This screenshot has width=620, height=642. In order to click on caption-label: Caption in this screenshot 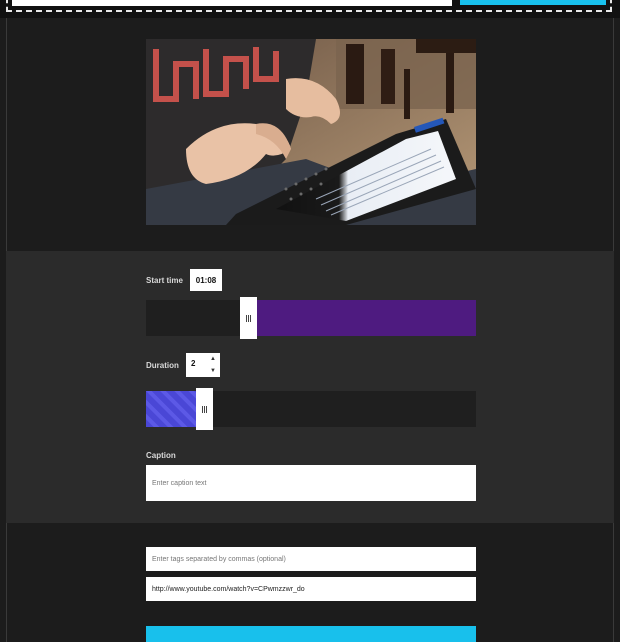, I will do `click(161, 455)`.